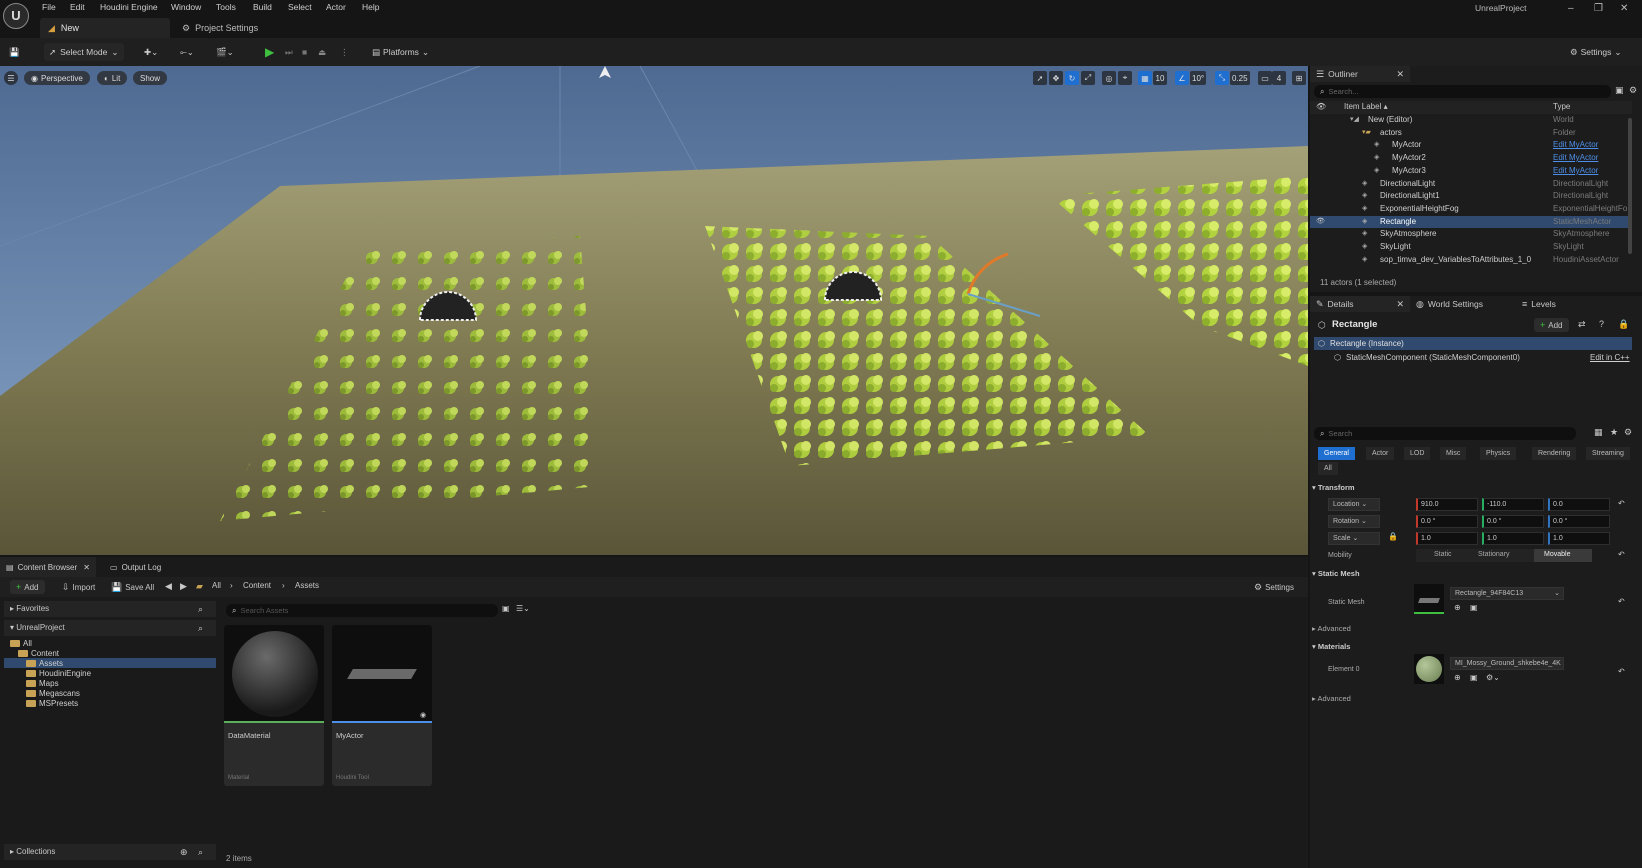 Image resolution: width=1642 pixels, height=868 pixels. Describe the element at coordinates (1633, 90) in the screenshot. I see `gear-icon: ⚙` at that location.